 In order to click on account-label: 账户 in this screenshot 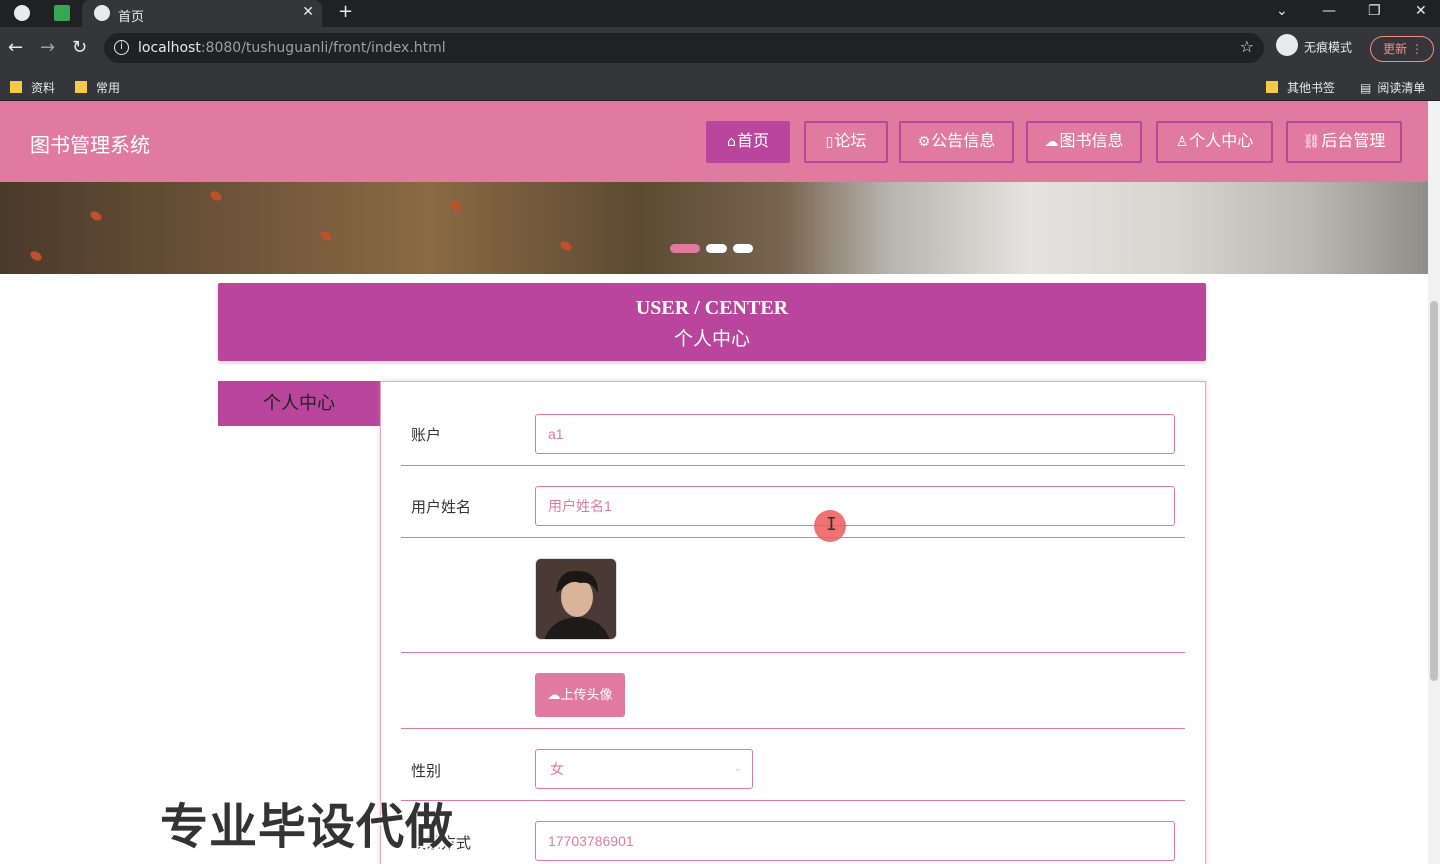, I will do `click(426, 435)`.